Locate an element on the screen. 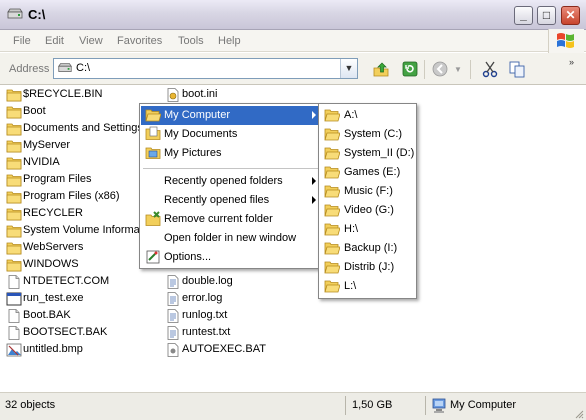 The height and width of the screenshot is (420, 586). file-item: Program Files is located at coordinates (81, 180).